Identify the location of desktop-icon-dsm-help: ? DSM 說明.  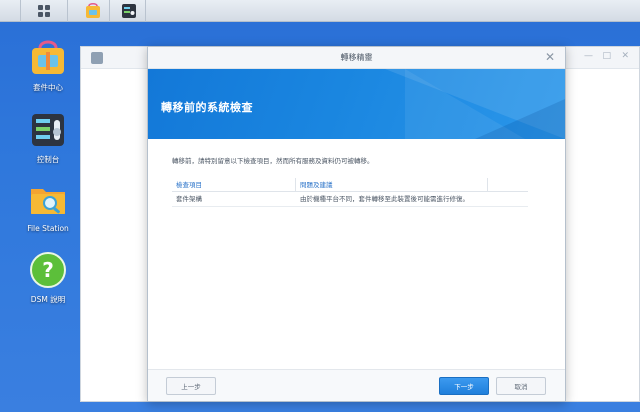
(48, 277).